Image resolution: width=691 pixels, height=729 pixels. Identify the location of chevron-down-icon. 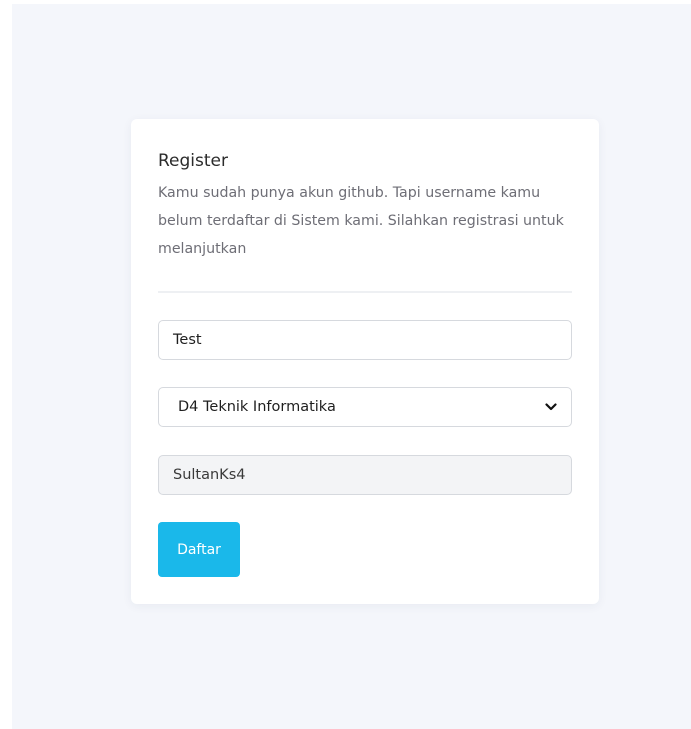
(551, 407).